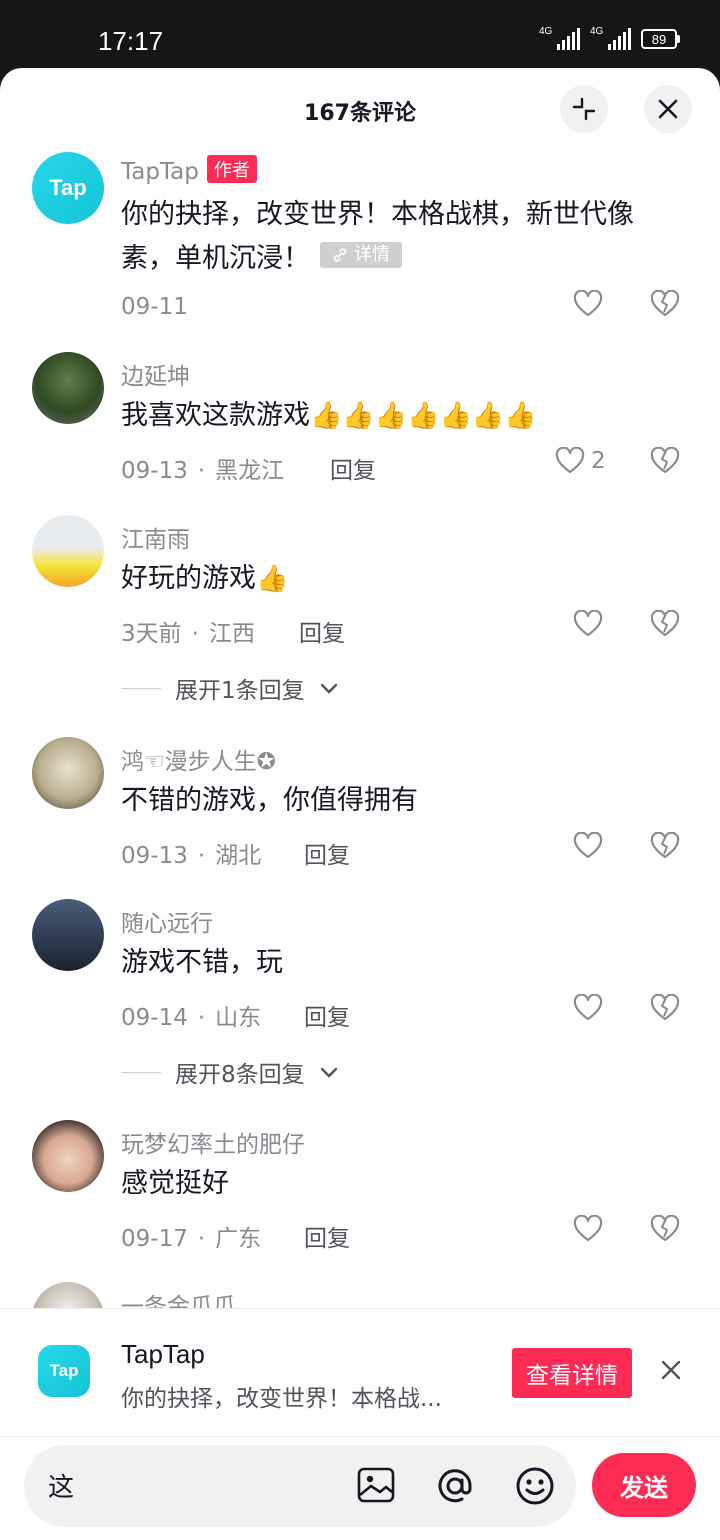  Describe the element at coordinates (167, 921) in the screenshot. I see `comment-username: 随心远行` at that location.